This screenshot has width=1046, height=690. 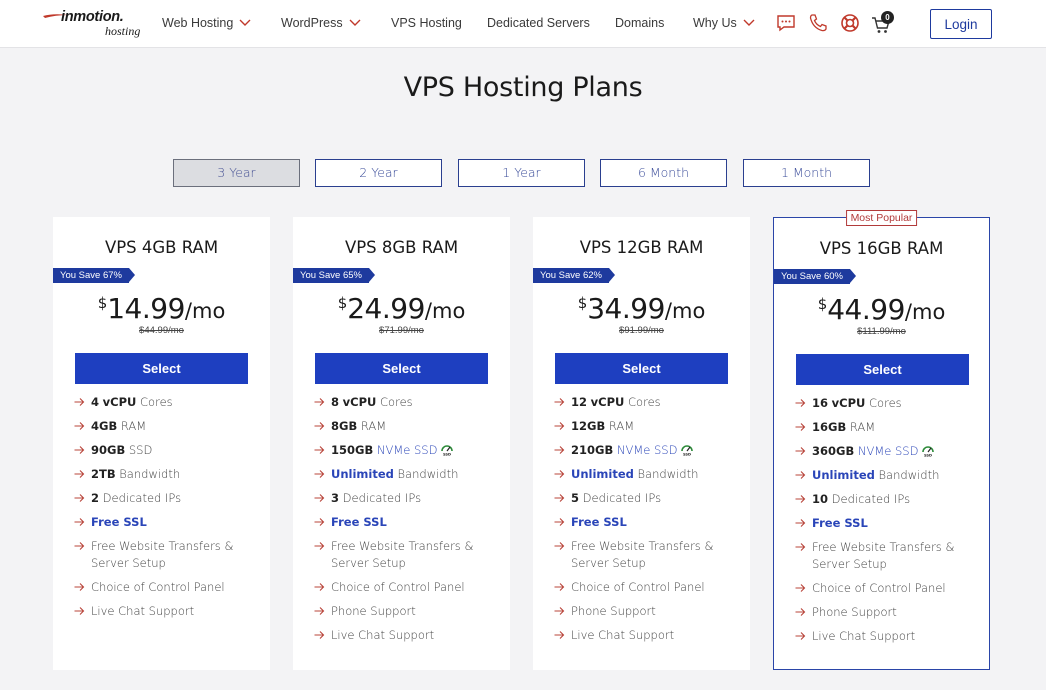 What do you see at coordinates (523, 87) in the screenshot?
I see `page-title: VPS Hosting Plans` at bounding box center [523, 87].